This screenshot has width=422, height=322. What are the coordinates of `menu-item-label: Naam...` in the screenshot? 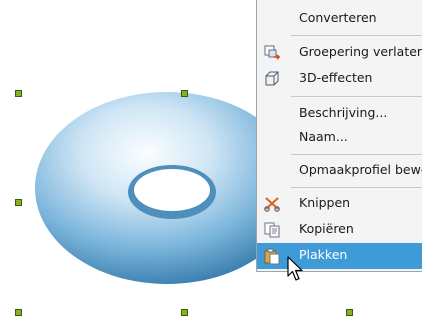 It's located at (323, 136).